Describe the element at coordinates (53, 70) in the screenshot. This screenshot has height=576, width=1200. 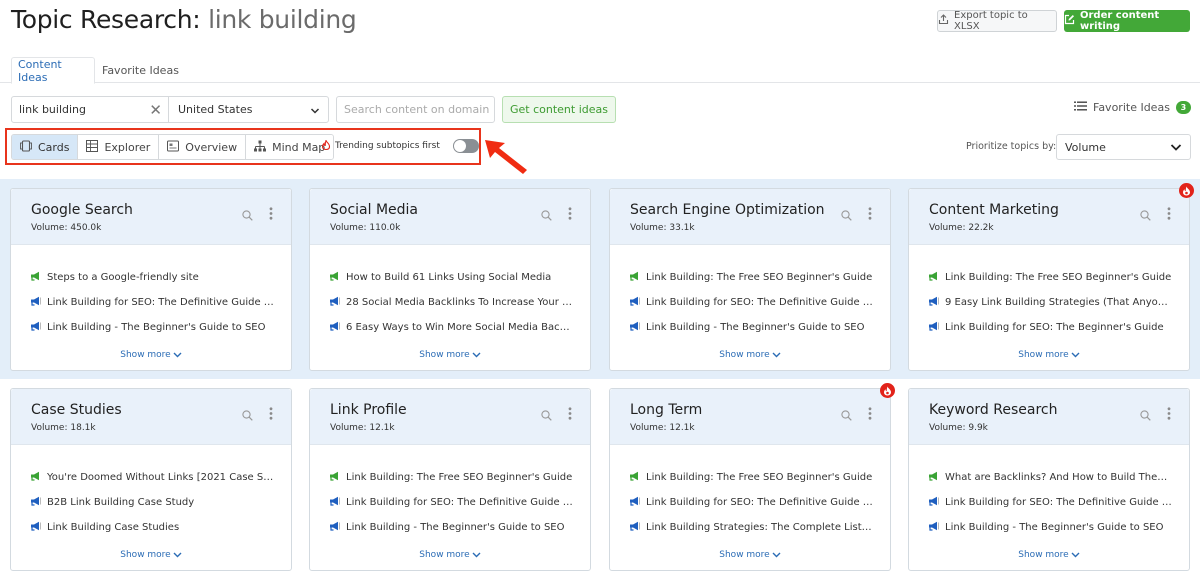
I see `tab-content-ideas: Content Ideas` at that location.